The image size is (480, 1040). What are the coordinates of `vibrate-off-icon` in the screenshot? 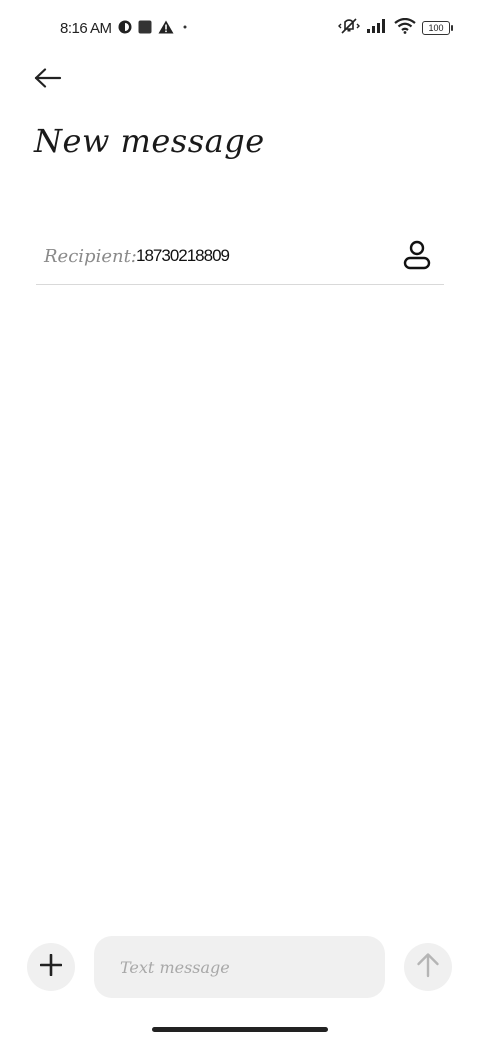 It's located at (349, 28).